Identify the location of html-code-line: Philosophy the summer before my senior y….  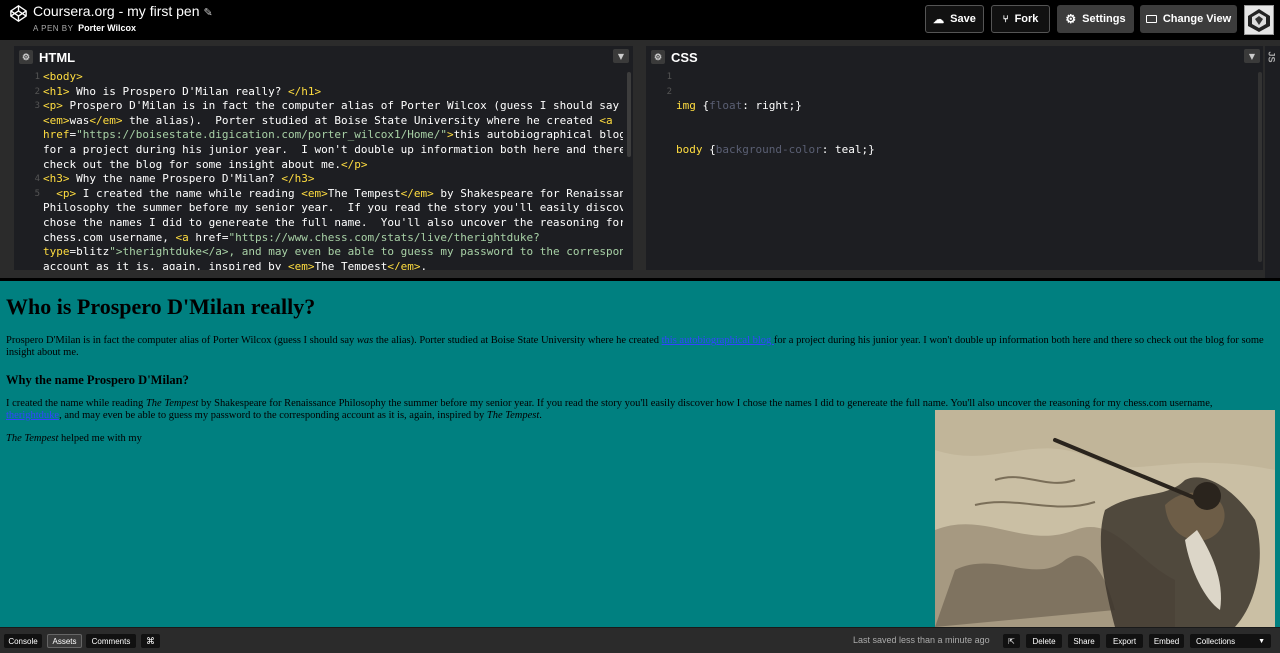
(333, 208).